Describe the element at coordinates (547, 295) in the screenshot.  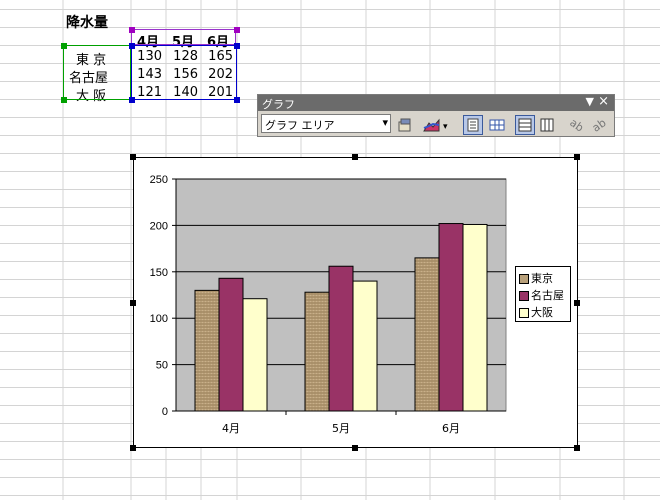
I see `legend-label: 名古屋` at that location.